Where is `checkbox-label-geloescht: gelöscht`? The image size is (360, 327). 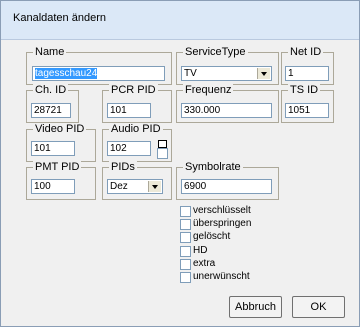 checkbox-label-geloescht: gelöscht is located at coordinates (212, 236).